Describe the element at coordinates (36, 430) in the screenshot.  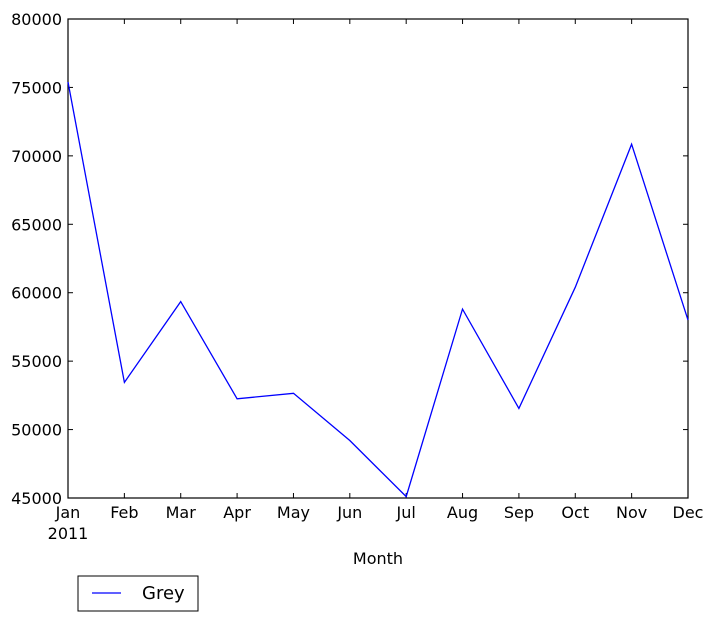
I see `y-tick-label: 50000` at that location.